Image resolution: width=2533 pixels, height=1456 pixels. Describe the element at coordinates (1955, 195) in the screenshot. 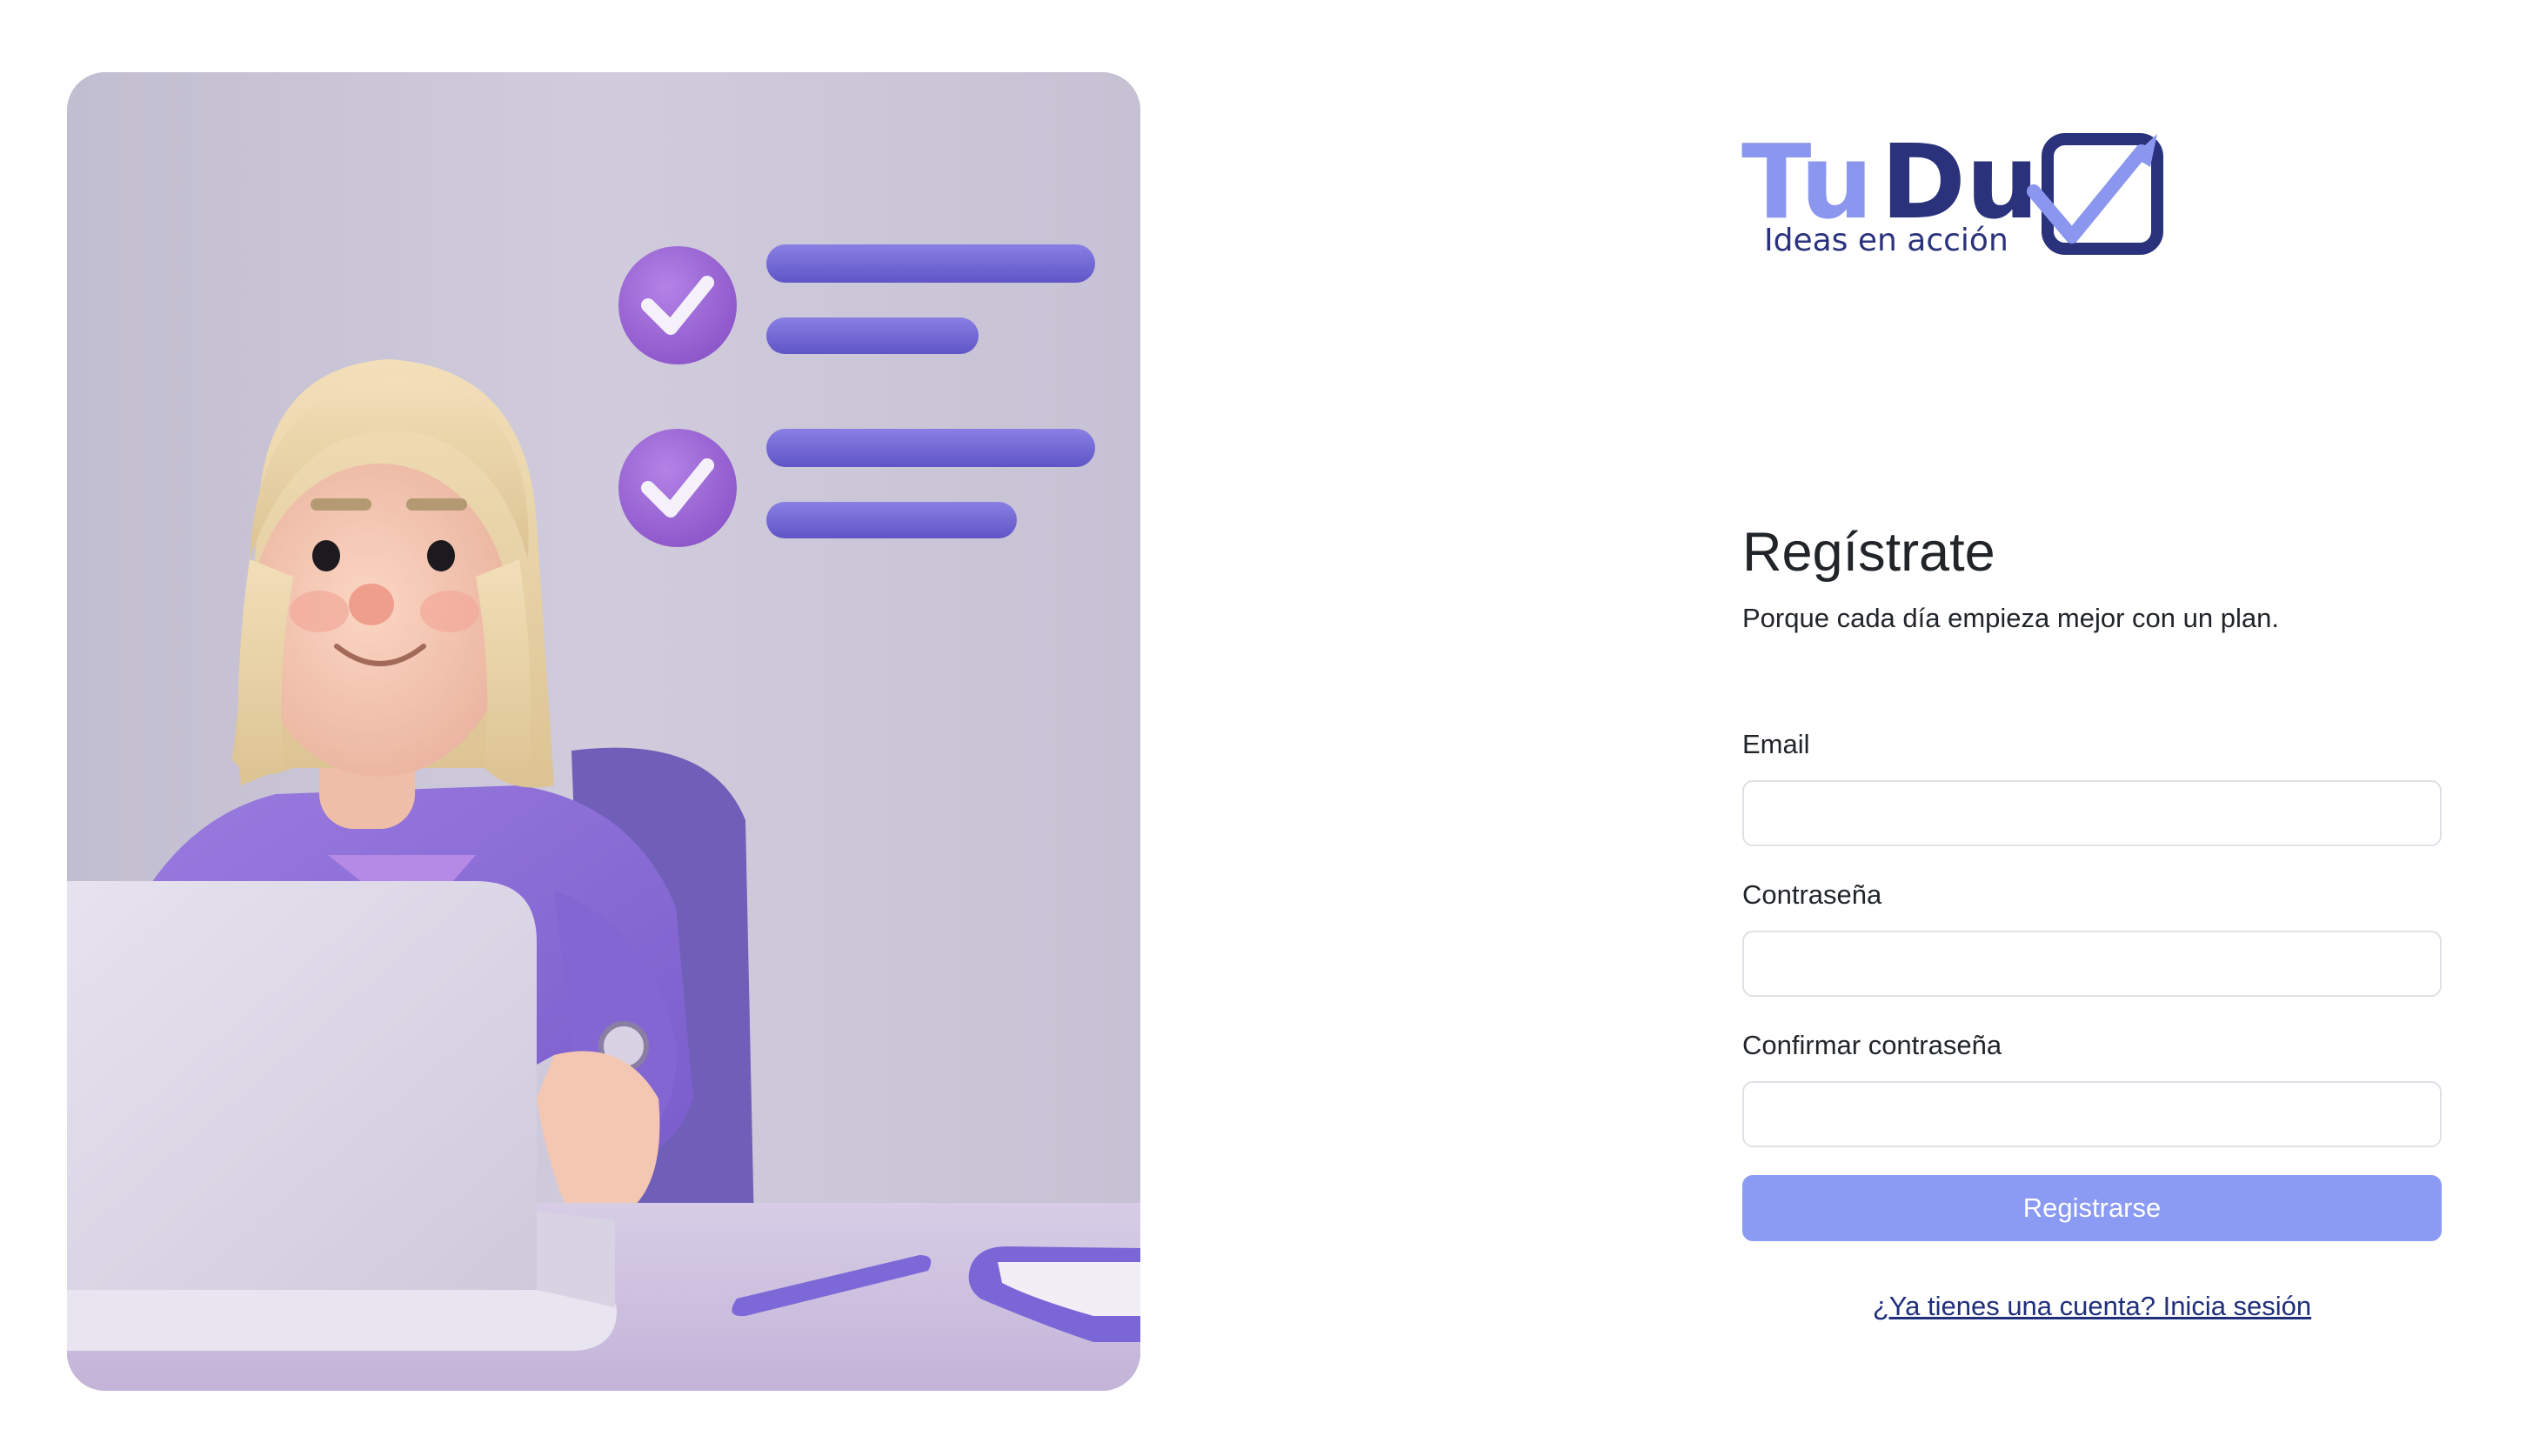

I see `tudu-logo: Tu Du Ideas en acción` at that location.